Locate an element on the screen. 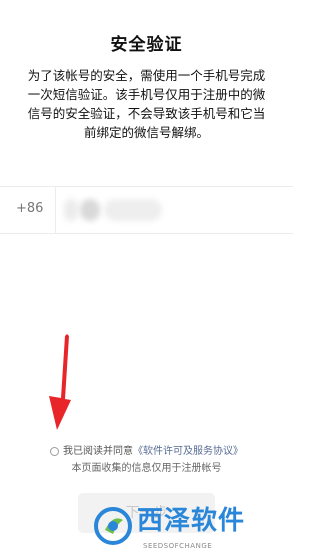 The image size is (320, 557). agreement-link: 《软件许可及服务协议》 is located at coordinates (188, 451).